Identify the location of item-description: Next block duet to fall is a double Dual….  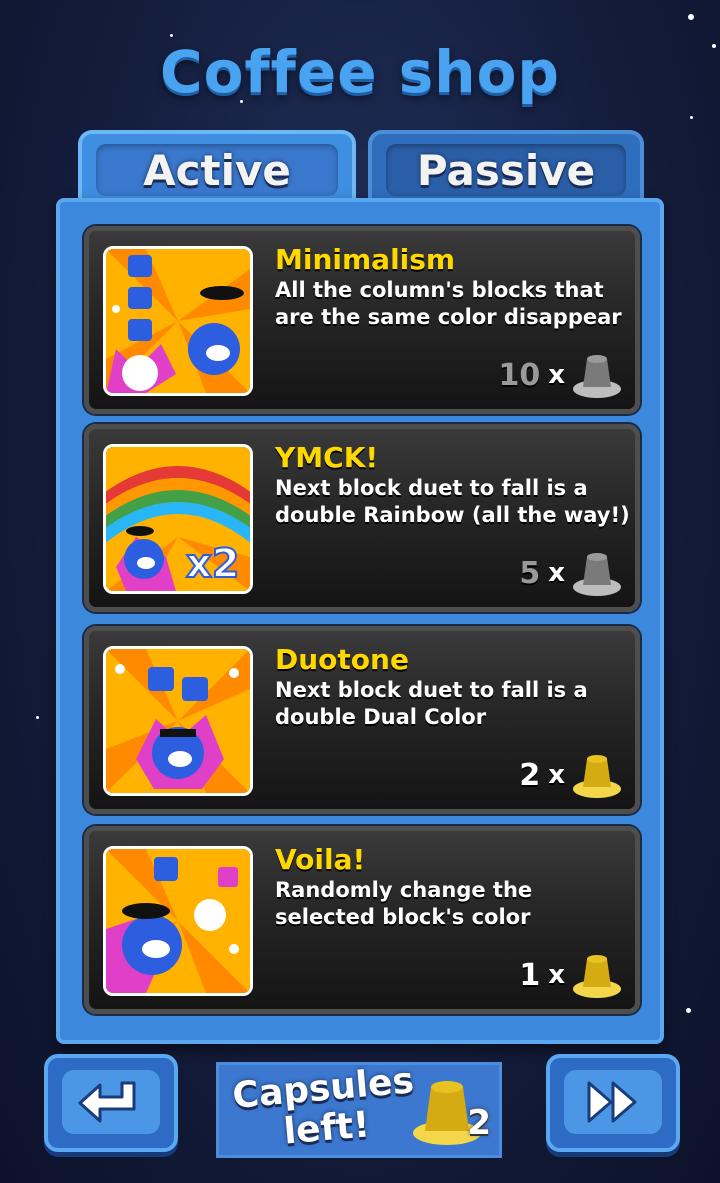
(431, 703).